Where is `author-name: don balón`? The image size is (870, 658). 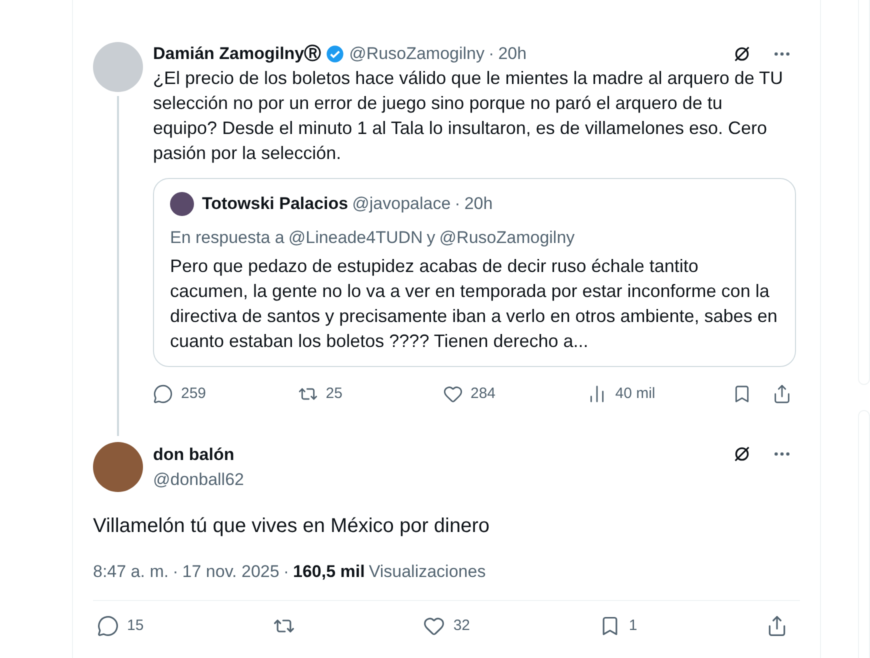 author-name: don balón is located at coordinates (193, 454).